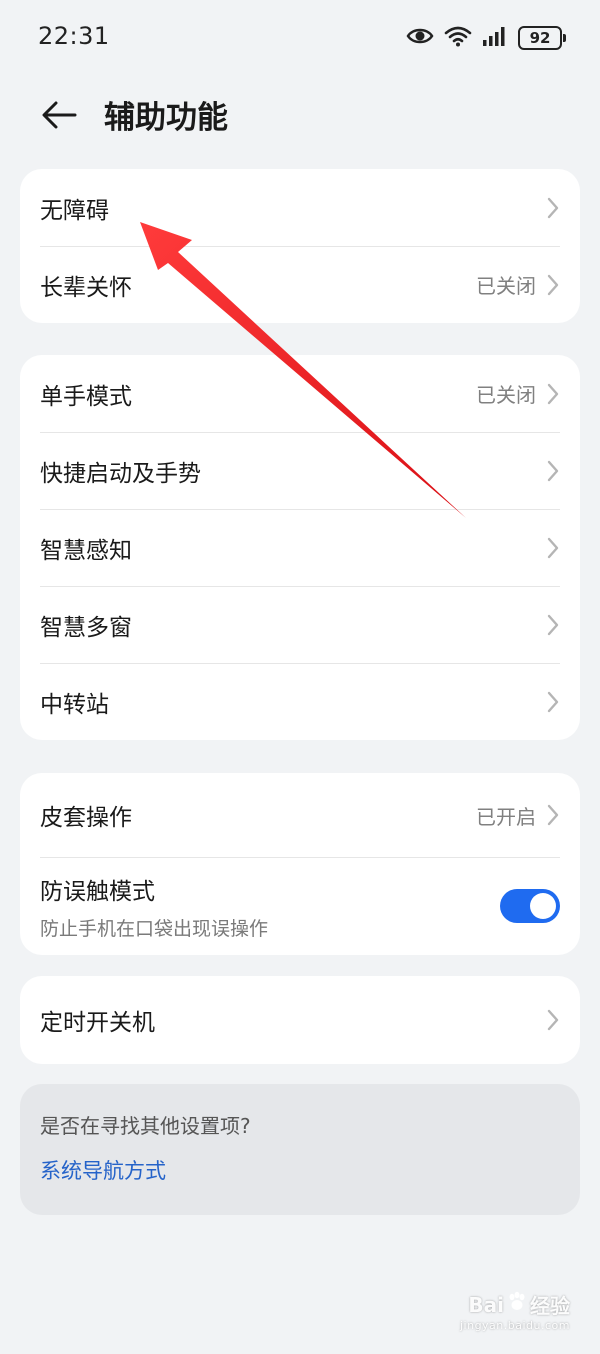 This screenshot has width=600, height=1354. I want to click on row-label: 防误触模式, so click(97, 891).